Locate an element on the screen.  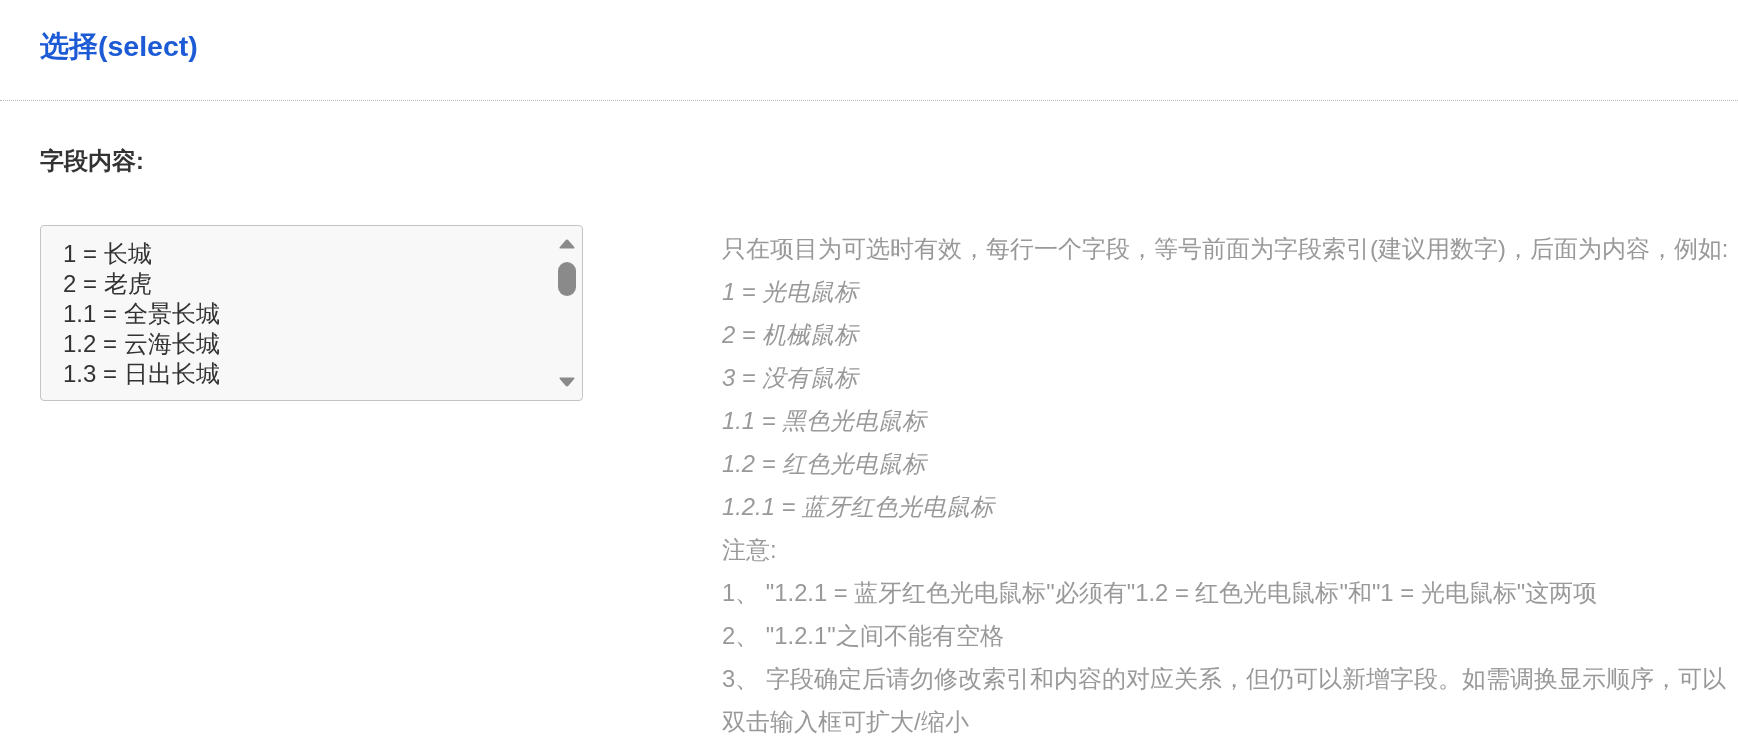
scroll-up-arrow-icon is located at coordinates (567, 244).